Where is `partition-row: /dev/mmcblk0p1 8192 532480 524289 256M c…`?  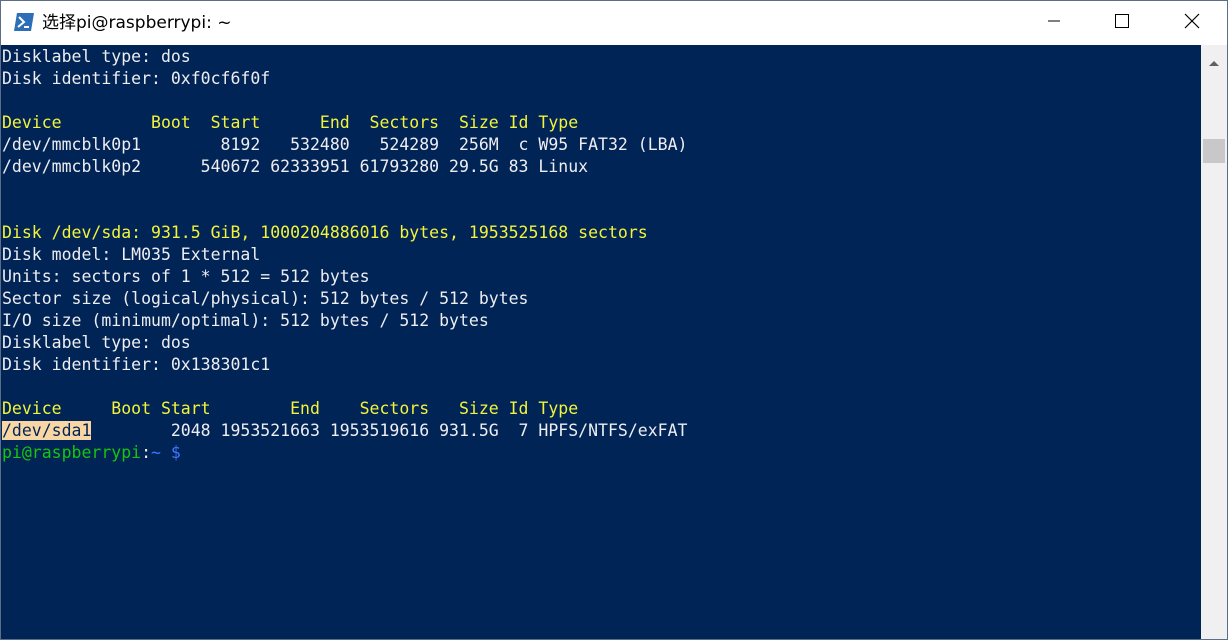 partition-row: /dev/mmcblk0p1 8192 532480 524289 256M c… is located at coordinates (345, 144).